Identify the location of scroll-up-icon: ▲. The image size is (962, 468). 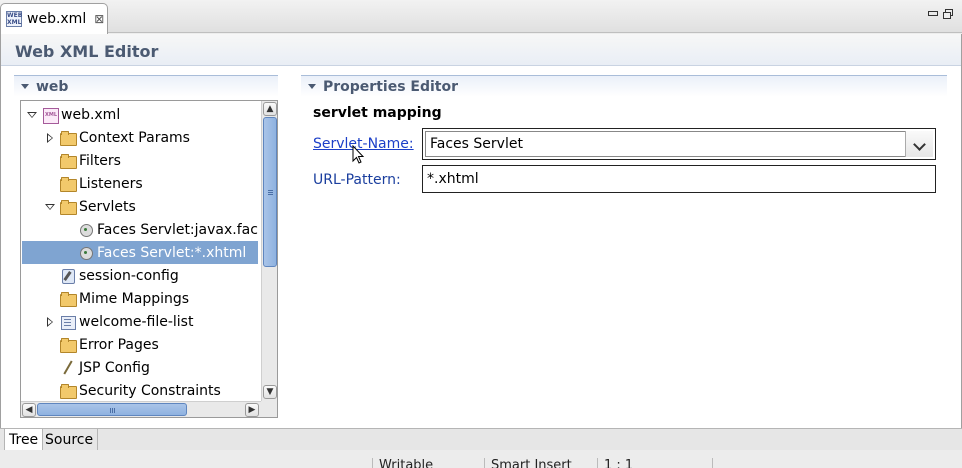
(270, 109).